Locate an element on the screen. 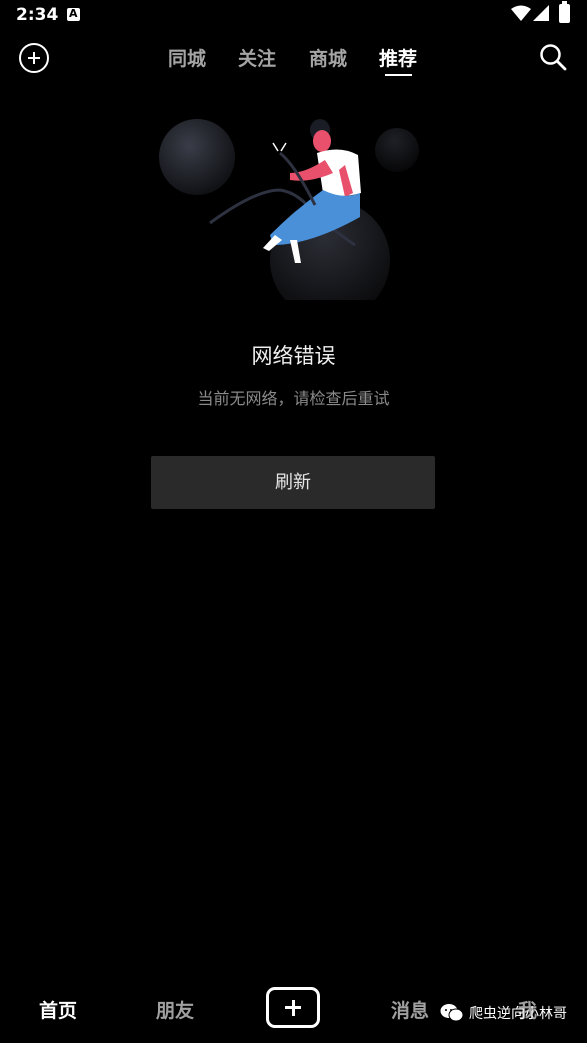 The width and height of the screenshot is (587, 1043). wifi-icon is located at coordinates (521, 13).